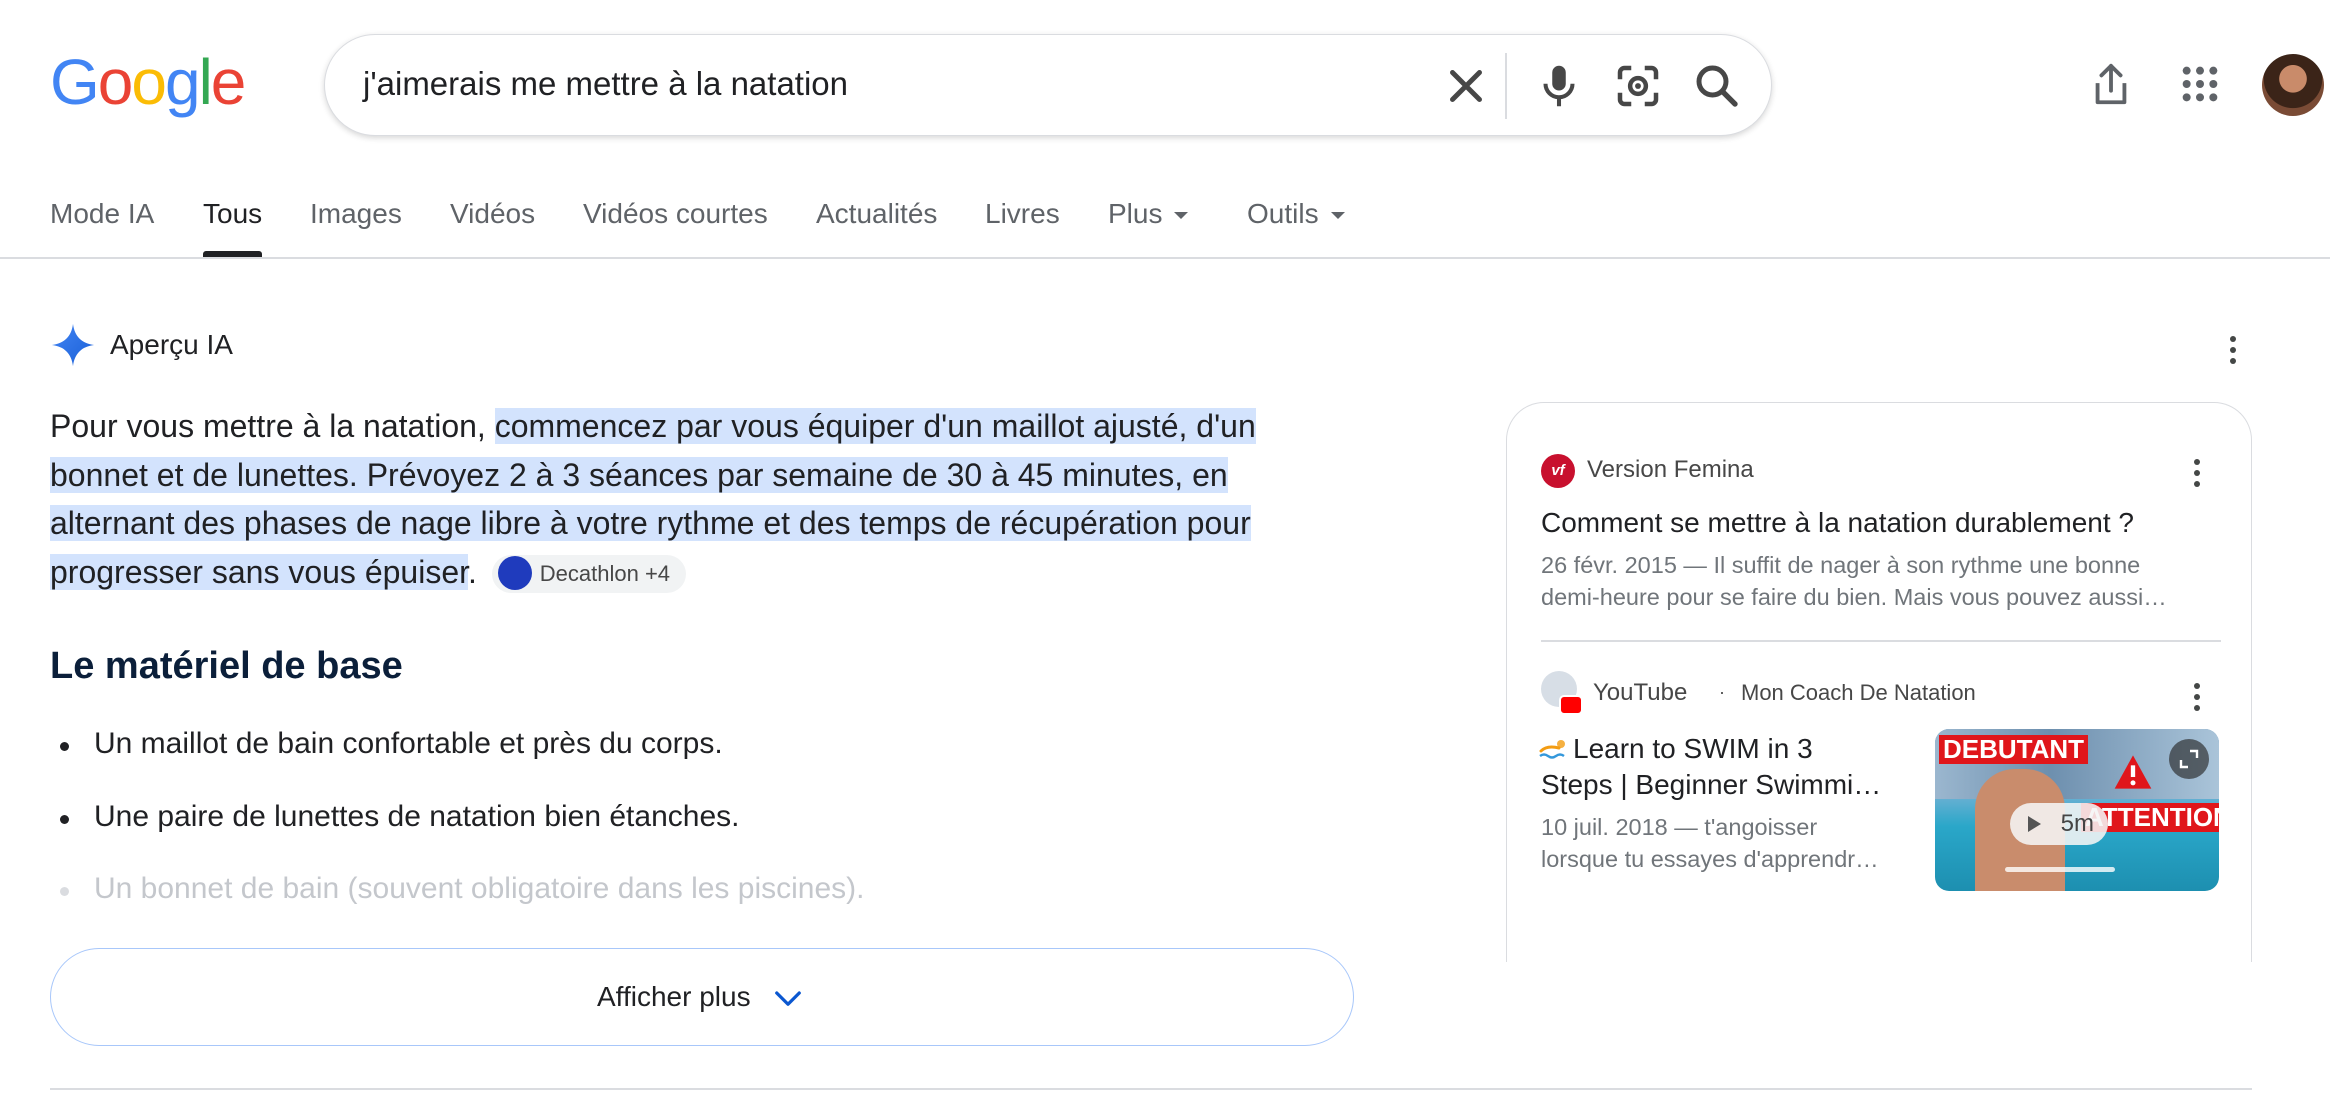  Describe the element at coordinates (1165, 258) in the screenshot. I see `tabs-divider` at that location.